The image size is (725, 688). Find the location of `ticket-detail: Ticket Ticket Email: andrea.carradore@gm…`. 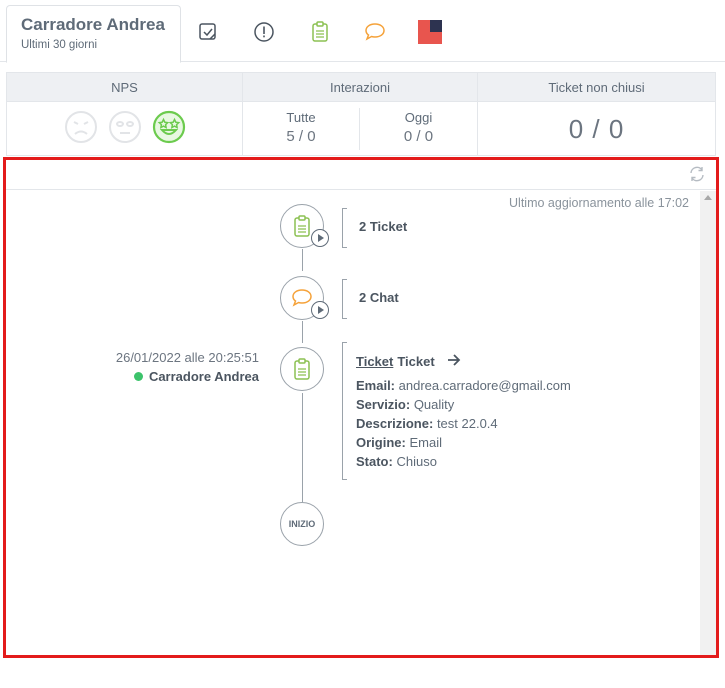

ticket-detail: Ticket Ticket Email: andrea.carradore@gm… is located at coordinates (463, 411).